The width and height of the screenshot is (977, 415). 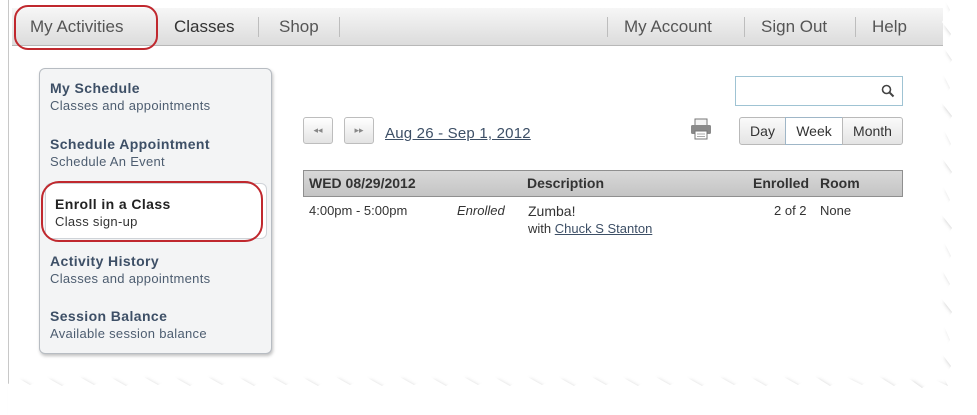 I want to click on sidebar-item-my-schedule: My Schedule Classes and appointments, so click(x=155, y=97).